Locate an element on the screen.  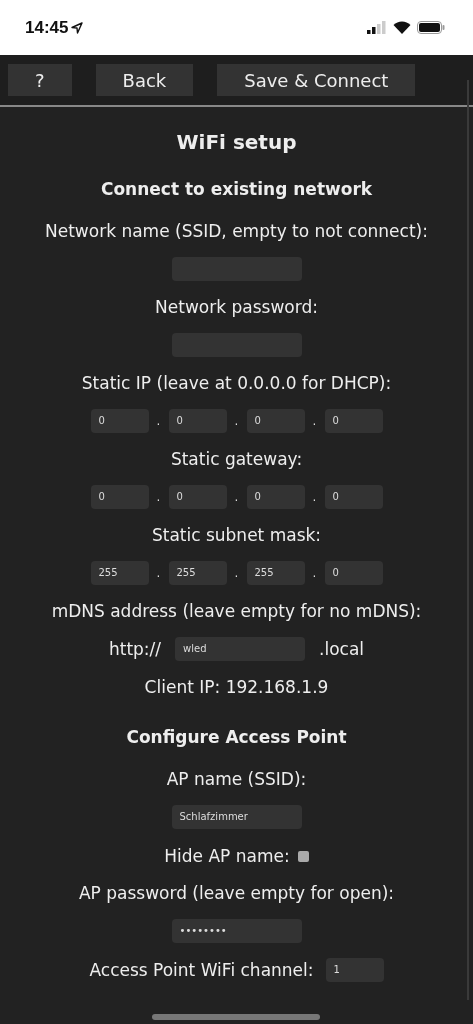
field-label: Static gateway: is located at coordinates (236, 459).